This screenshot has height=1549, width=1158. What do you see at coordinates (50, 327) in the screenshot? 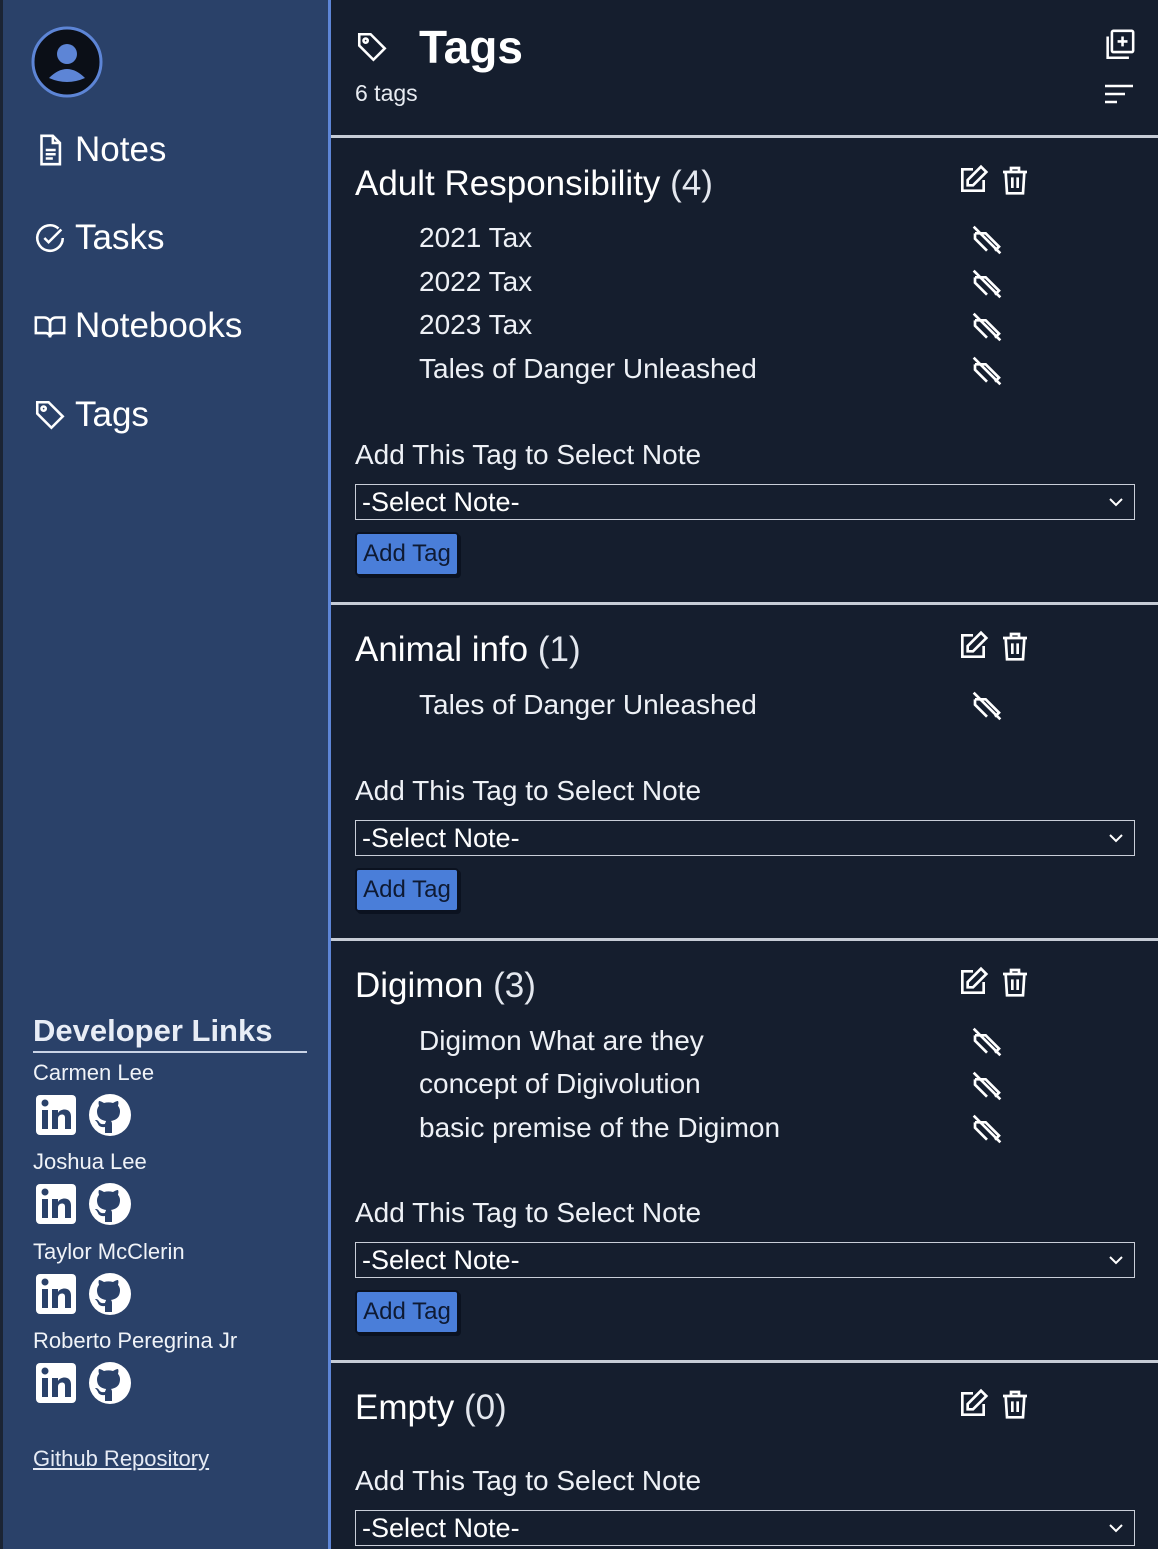
I see `open-book-icon` at bounding box center [50, 327].